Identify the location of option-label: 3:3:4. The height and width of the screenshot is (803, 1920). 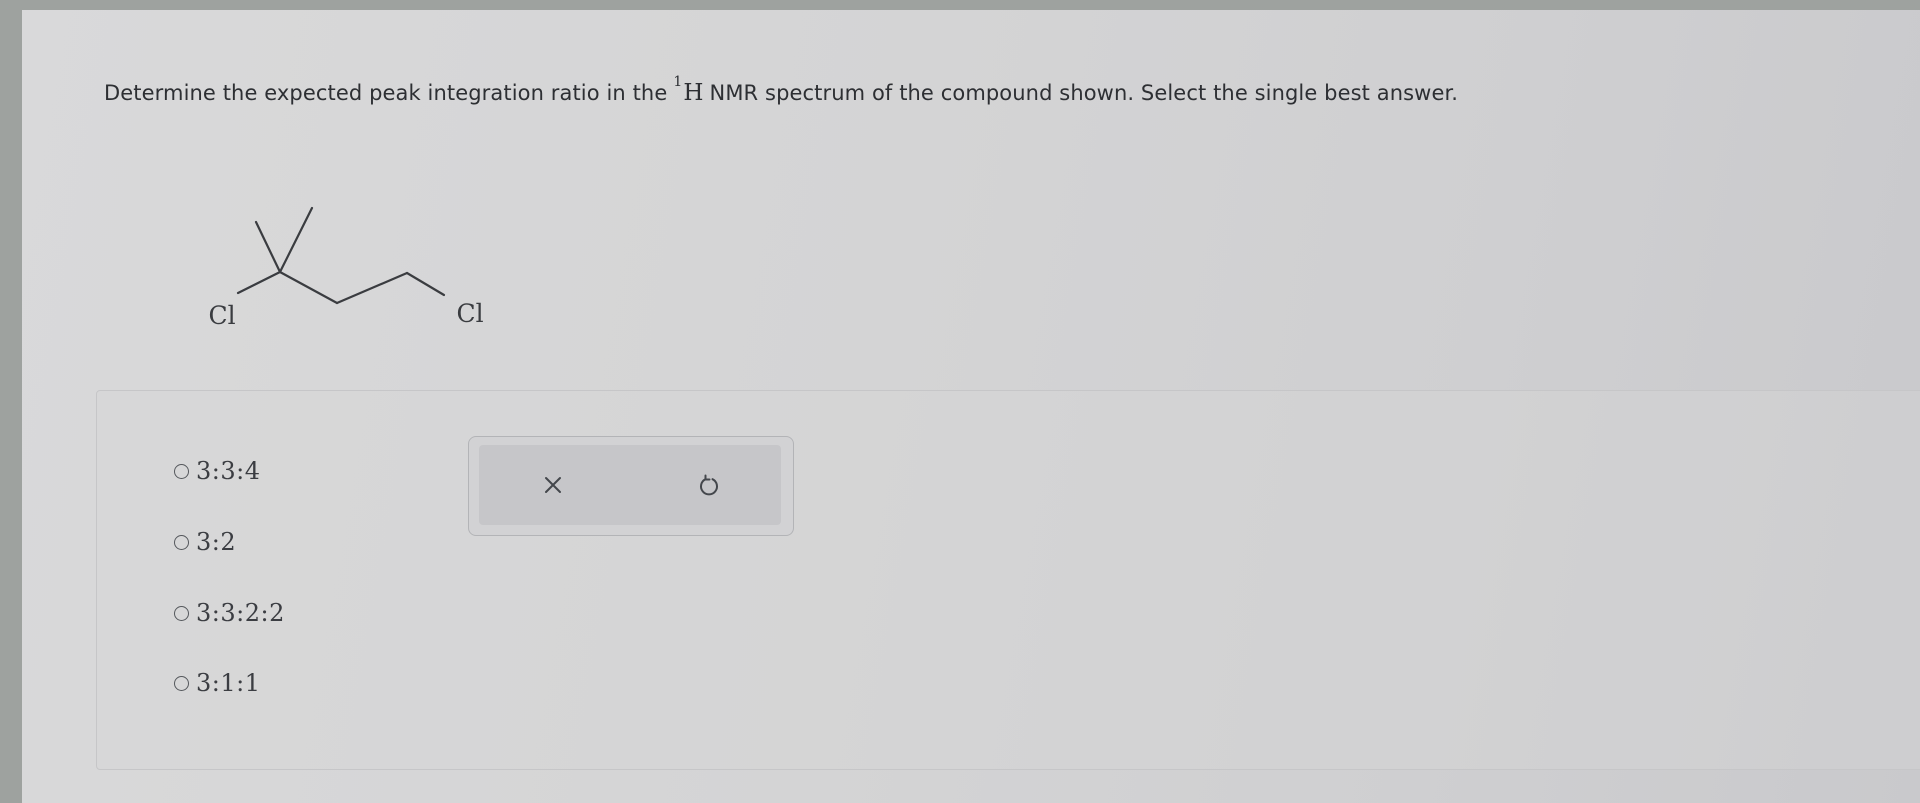
(228, 471).